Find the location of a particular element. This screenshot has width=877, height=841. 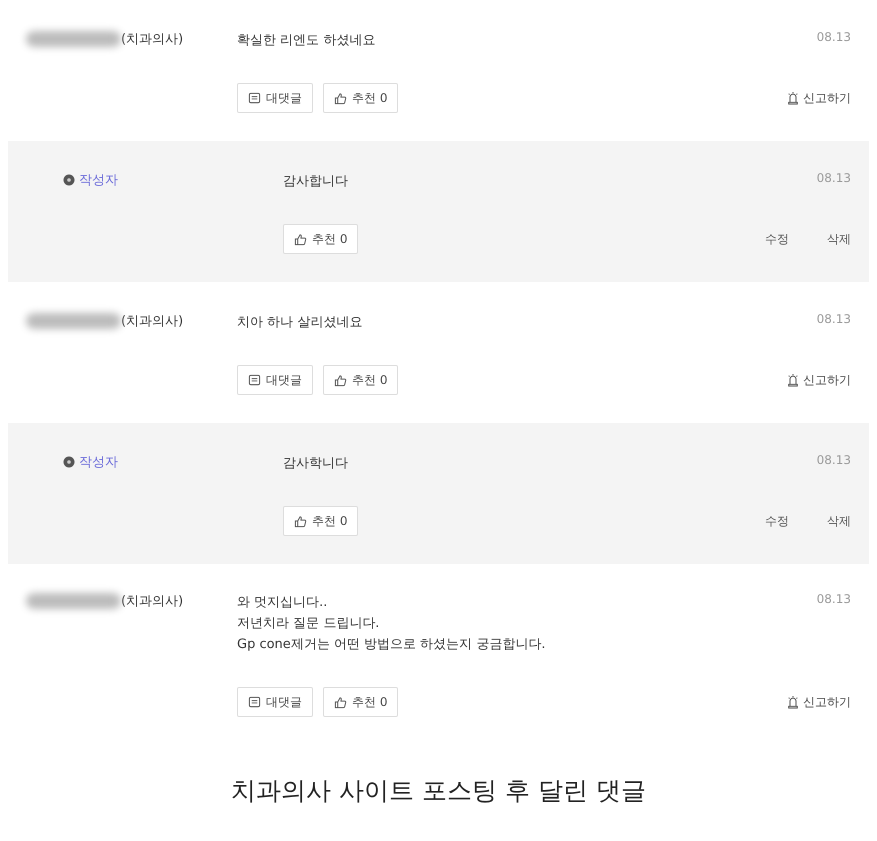

reply-text: 감사학니다 is located at coordinates (316, 464).